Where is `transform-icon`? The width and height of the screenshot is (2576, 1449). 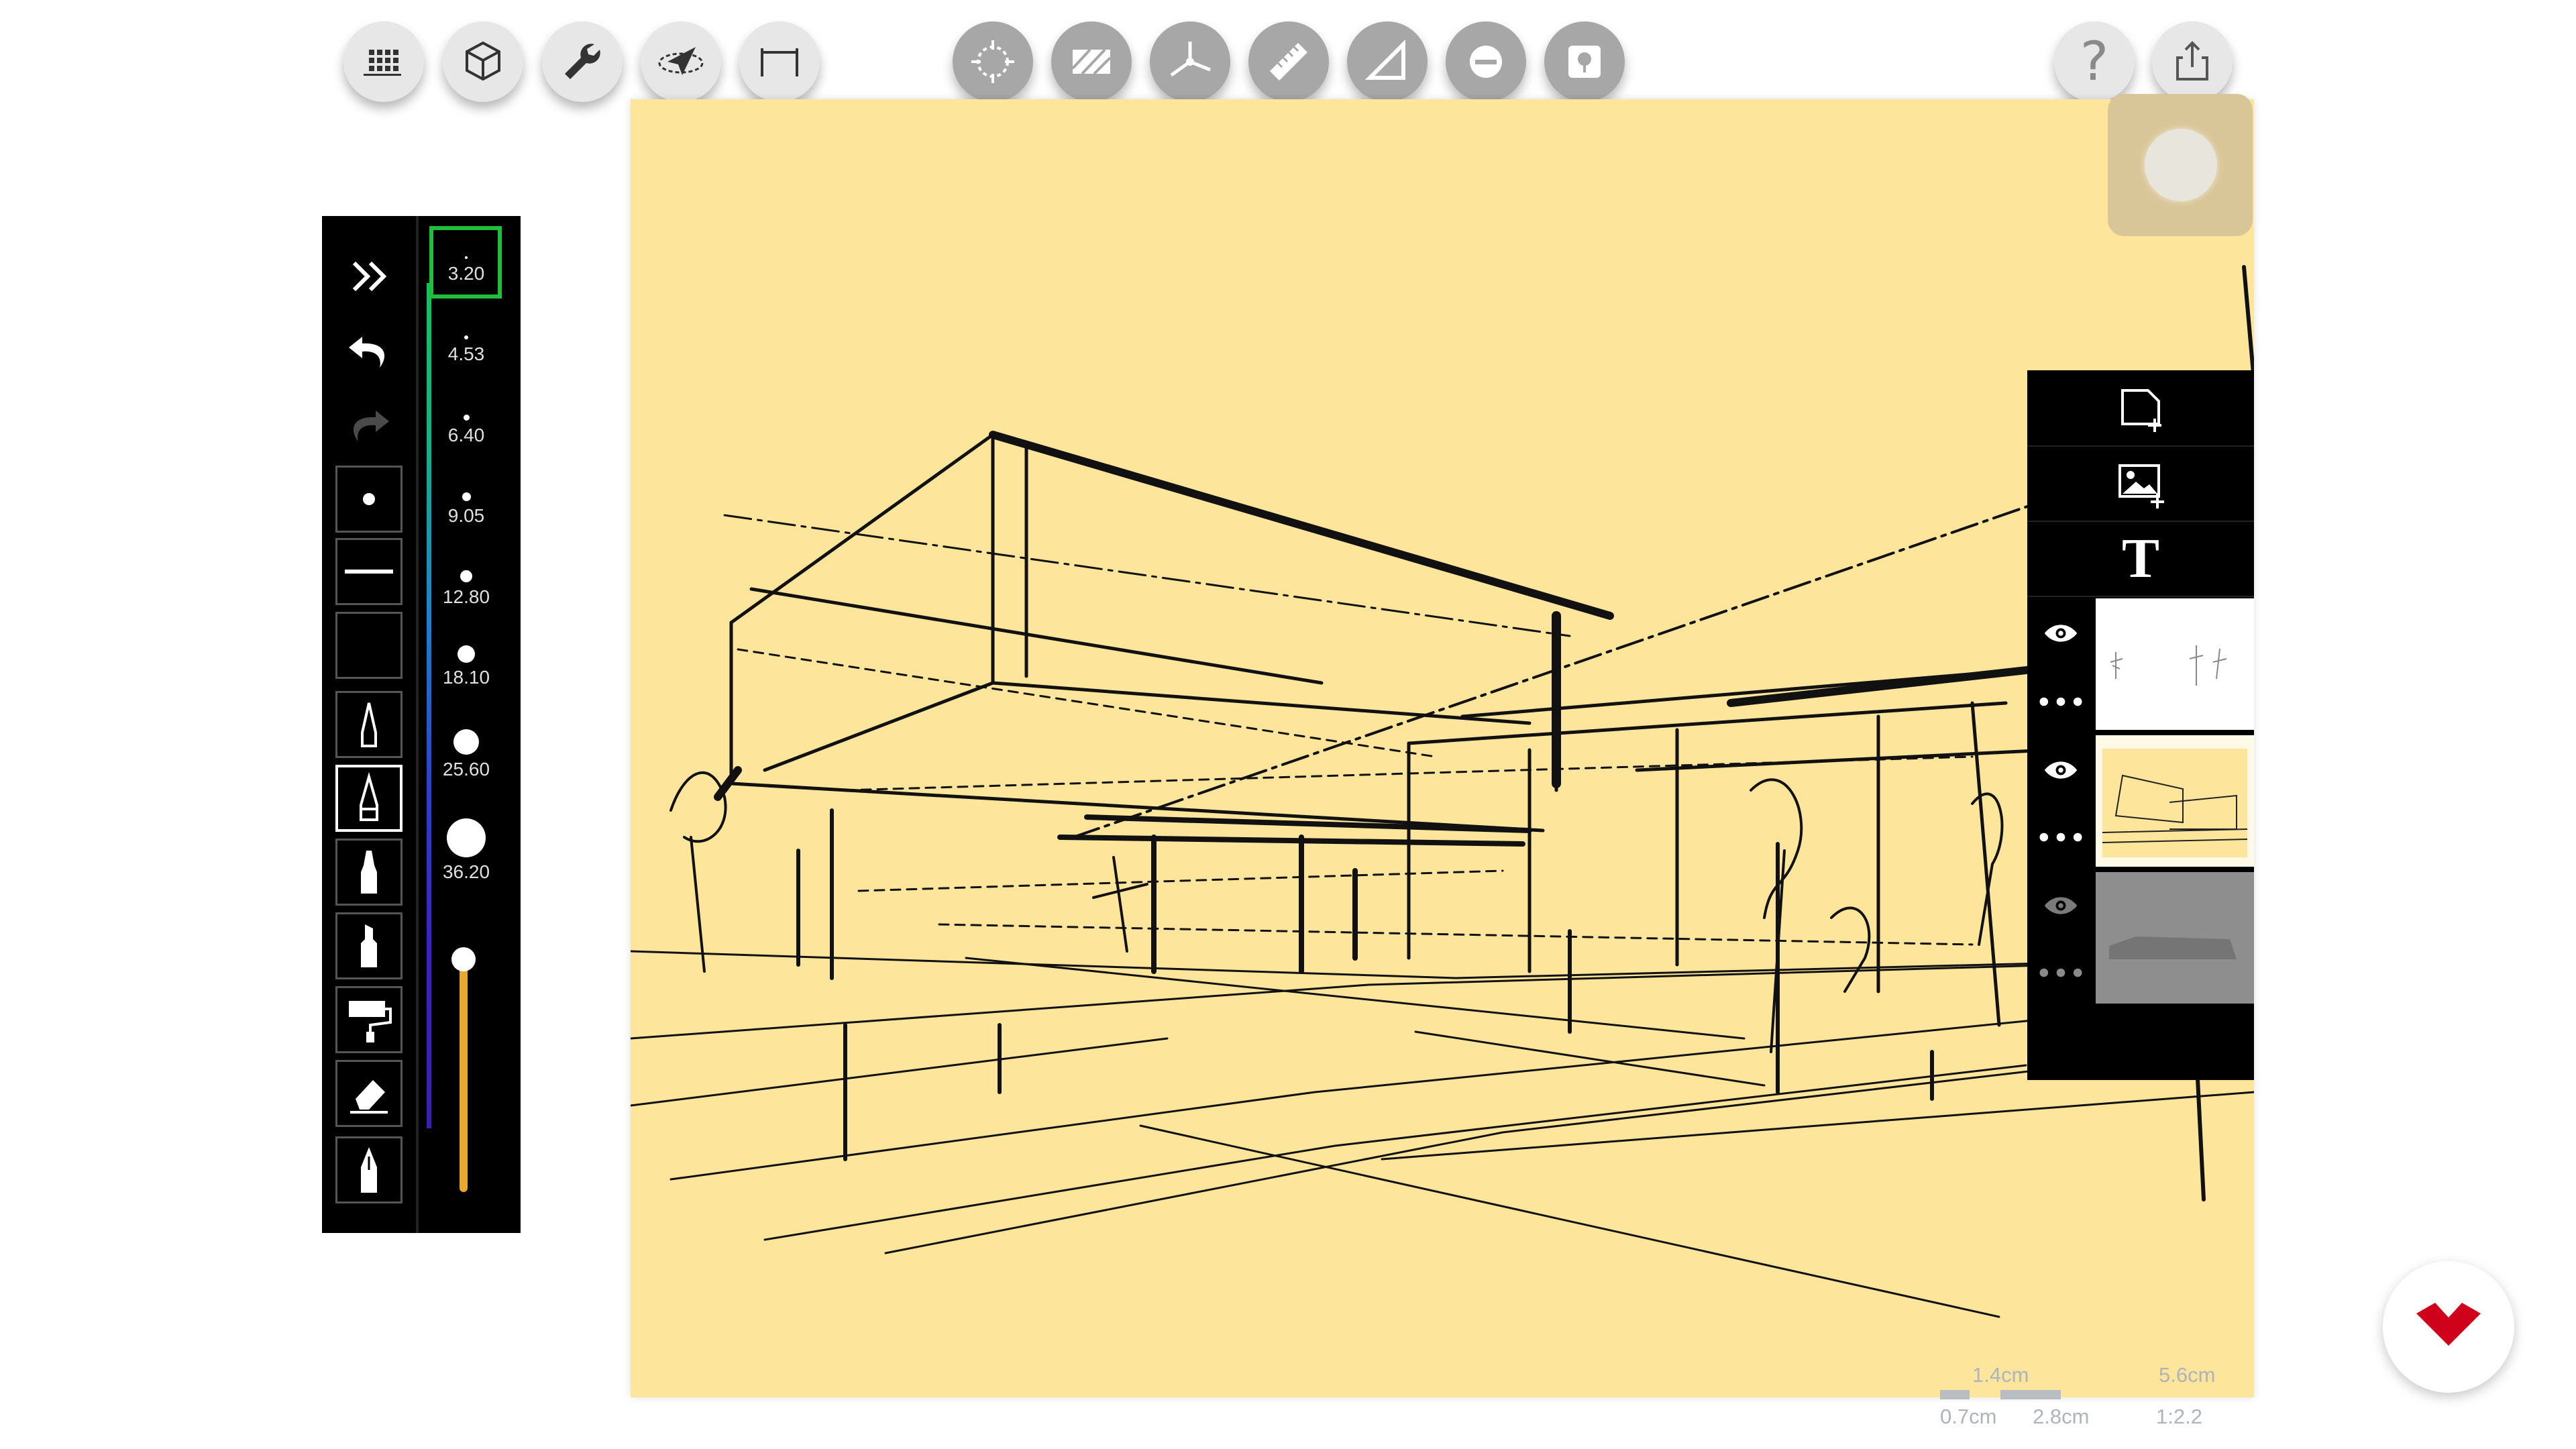 transform-icon is located at coordinates (992, 61).